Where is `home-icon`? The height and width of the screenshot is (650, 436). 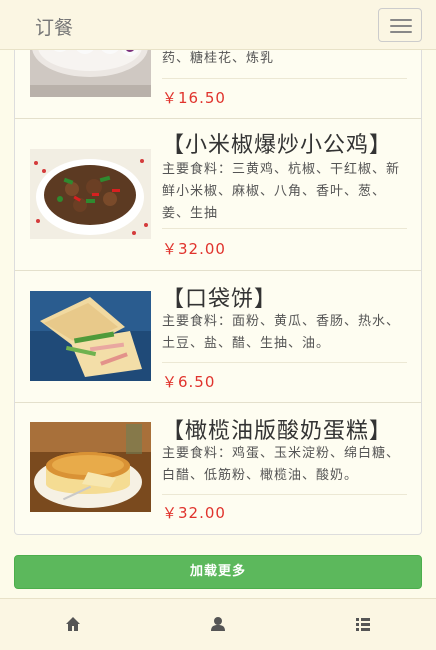 home-icon is located at coordinates (72, 624).